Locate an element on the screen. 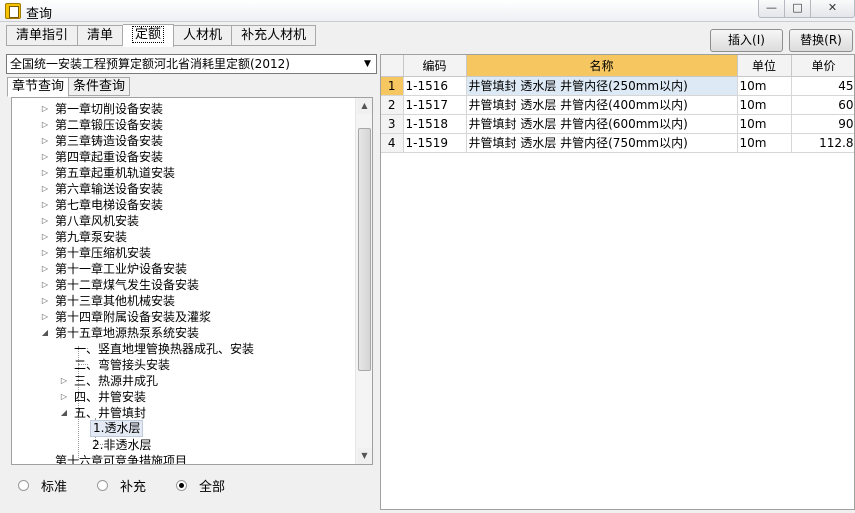 This screenshot has height=513, width=855. cell-name: 井管填封 透水层 井管内径(750mm以内) is located at coordinates (602, 143).